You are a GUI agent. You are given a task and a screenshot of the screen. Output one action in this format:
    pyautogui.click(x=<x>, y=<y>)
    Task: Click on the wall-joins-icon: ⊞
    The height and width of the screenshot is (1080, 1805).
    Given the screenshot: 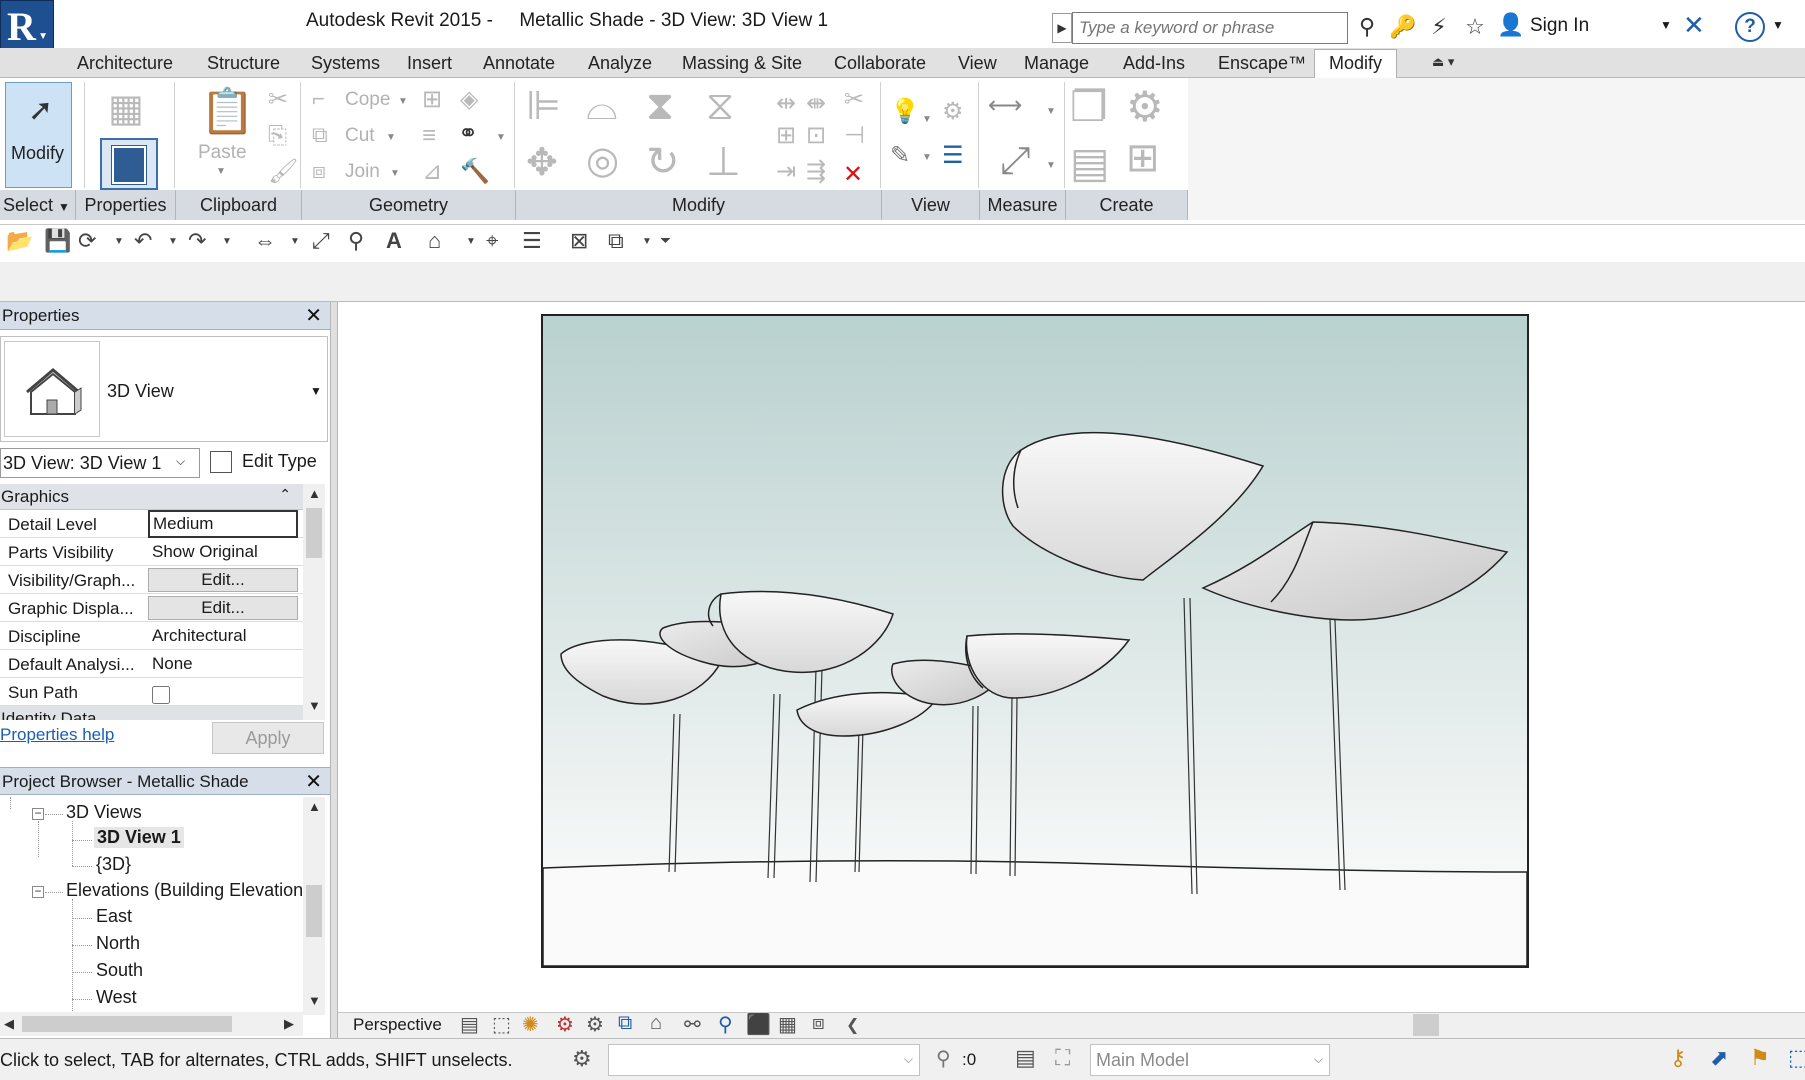 What is the action you would take?
    pyautogui.click(x=432, y=100)
    